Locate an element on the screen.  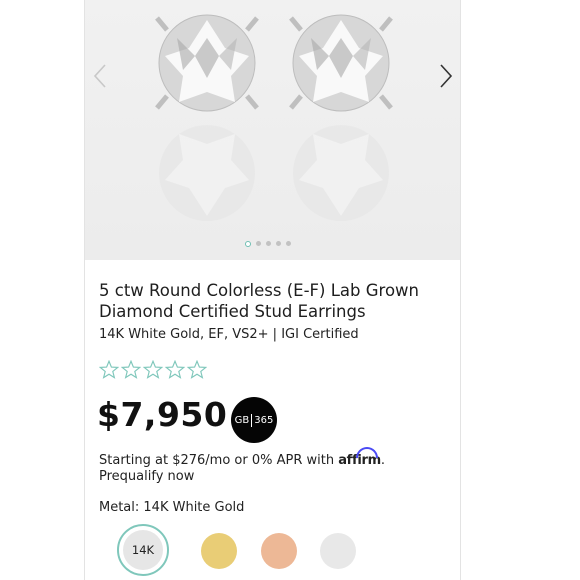
previous-image-button is located at coordinates (100, 76).